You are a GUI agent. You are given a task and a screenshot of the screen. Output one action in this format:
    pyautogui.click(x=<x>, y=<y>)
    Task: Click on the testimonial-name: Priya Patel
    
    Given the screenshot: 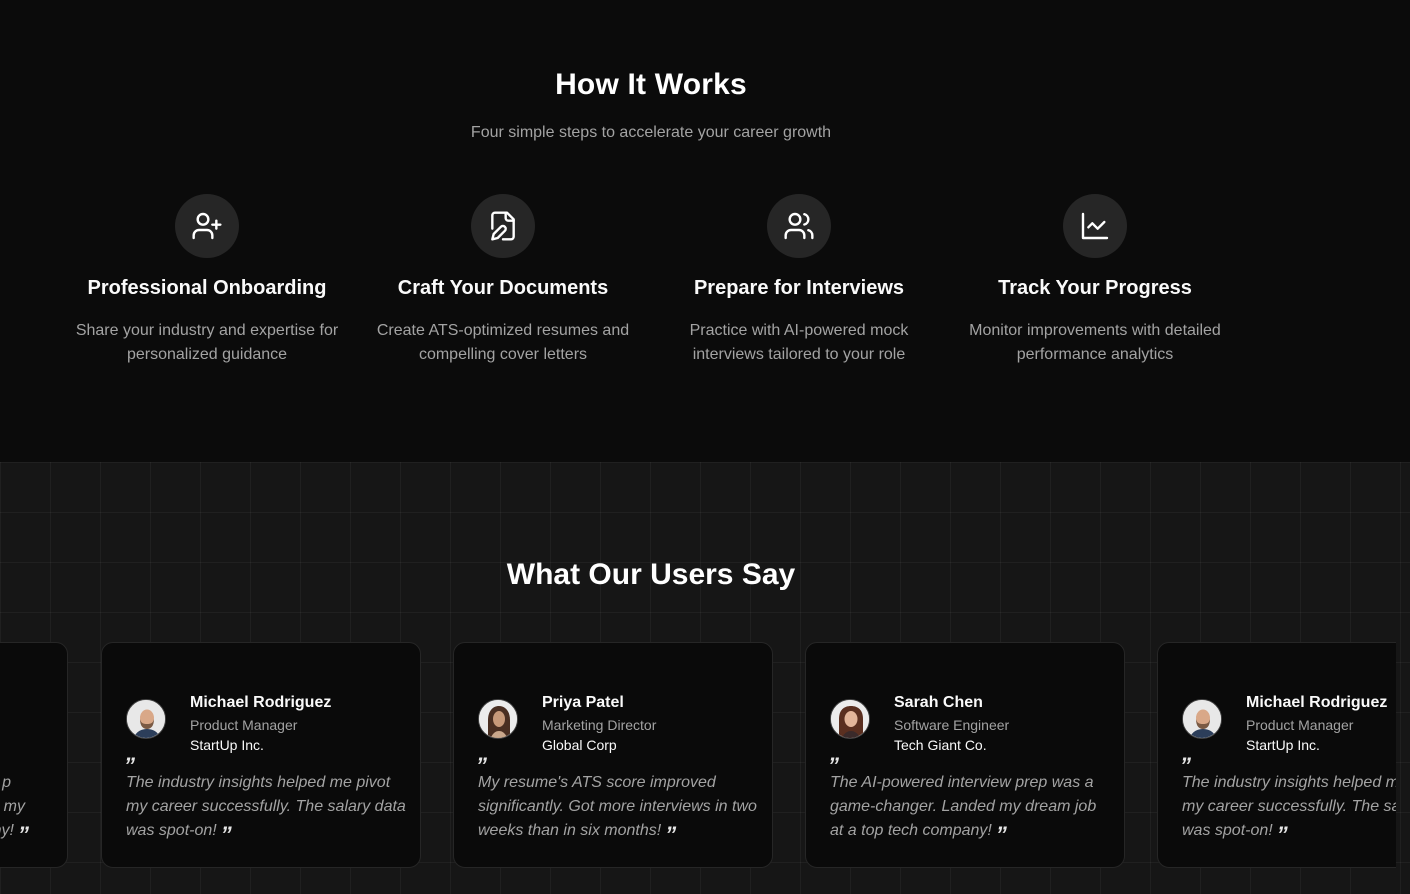 What is the action you would take?
    pyautogui.click(x=583, y=702)
    